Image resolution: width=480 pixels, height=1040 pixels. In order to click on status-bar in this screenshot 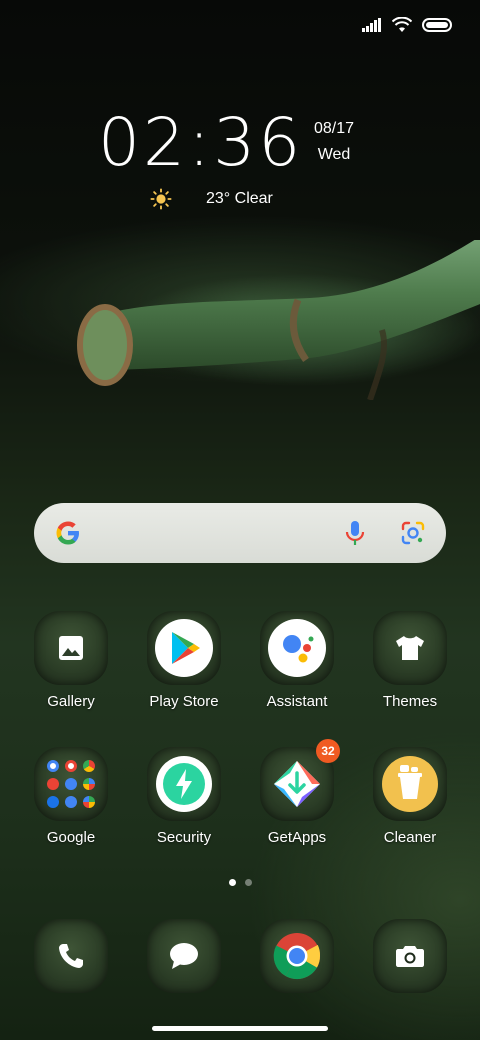, I will do `click(407, 25)`.